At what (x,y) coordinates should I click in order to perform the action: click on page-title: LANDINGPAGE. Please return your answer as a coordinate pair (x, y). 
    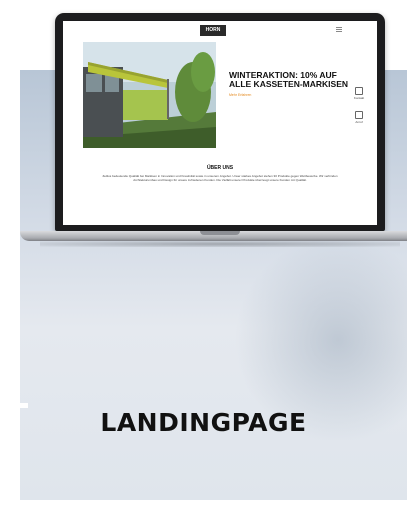
    Looking at the image, I should click on (203, 422).